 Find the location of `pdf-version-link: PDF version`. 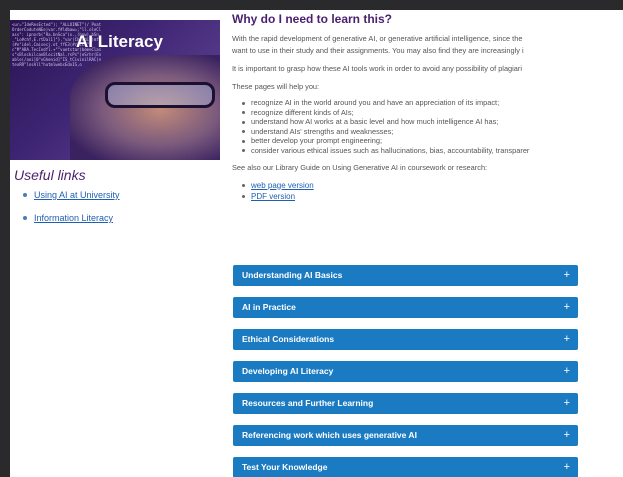

pdf-version-link: PDF version is located at coordinates (273, 196).